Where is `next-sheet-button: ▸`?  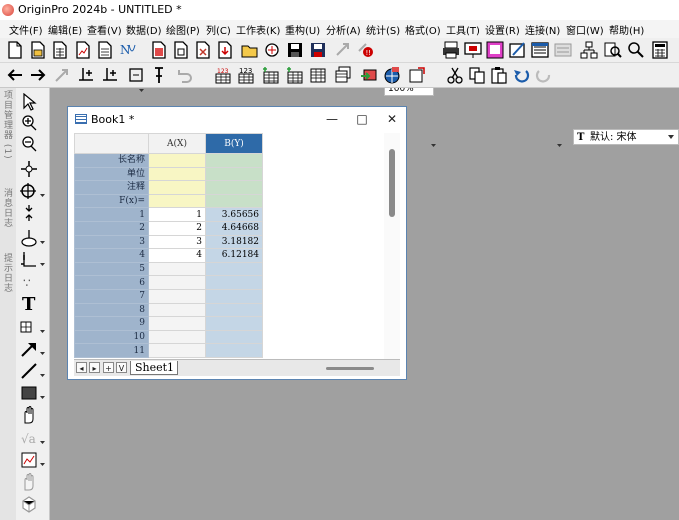 next-sheet-button: ▸ is located at coordinates (94, 367).